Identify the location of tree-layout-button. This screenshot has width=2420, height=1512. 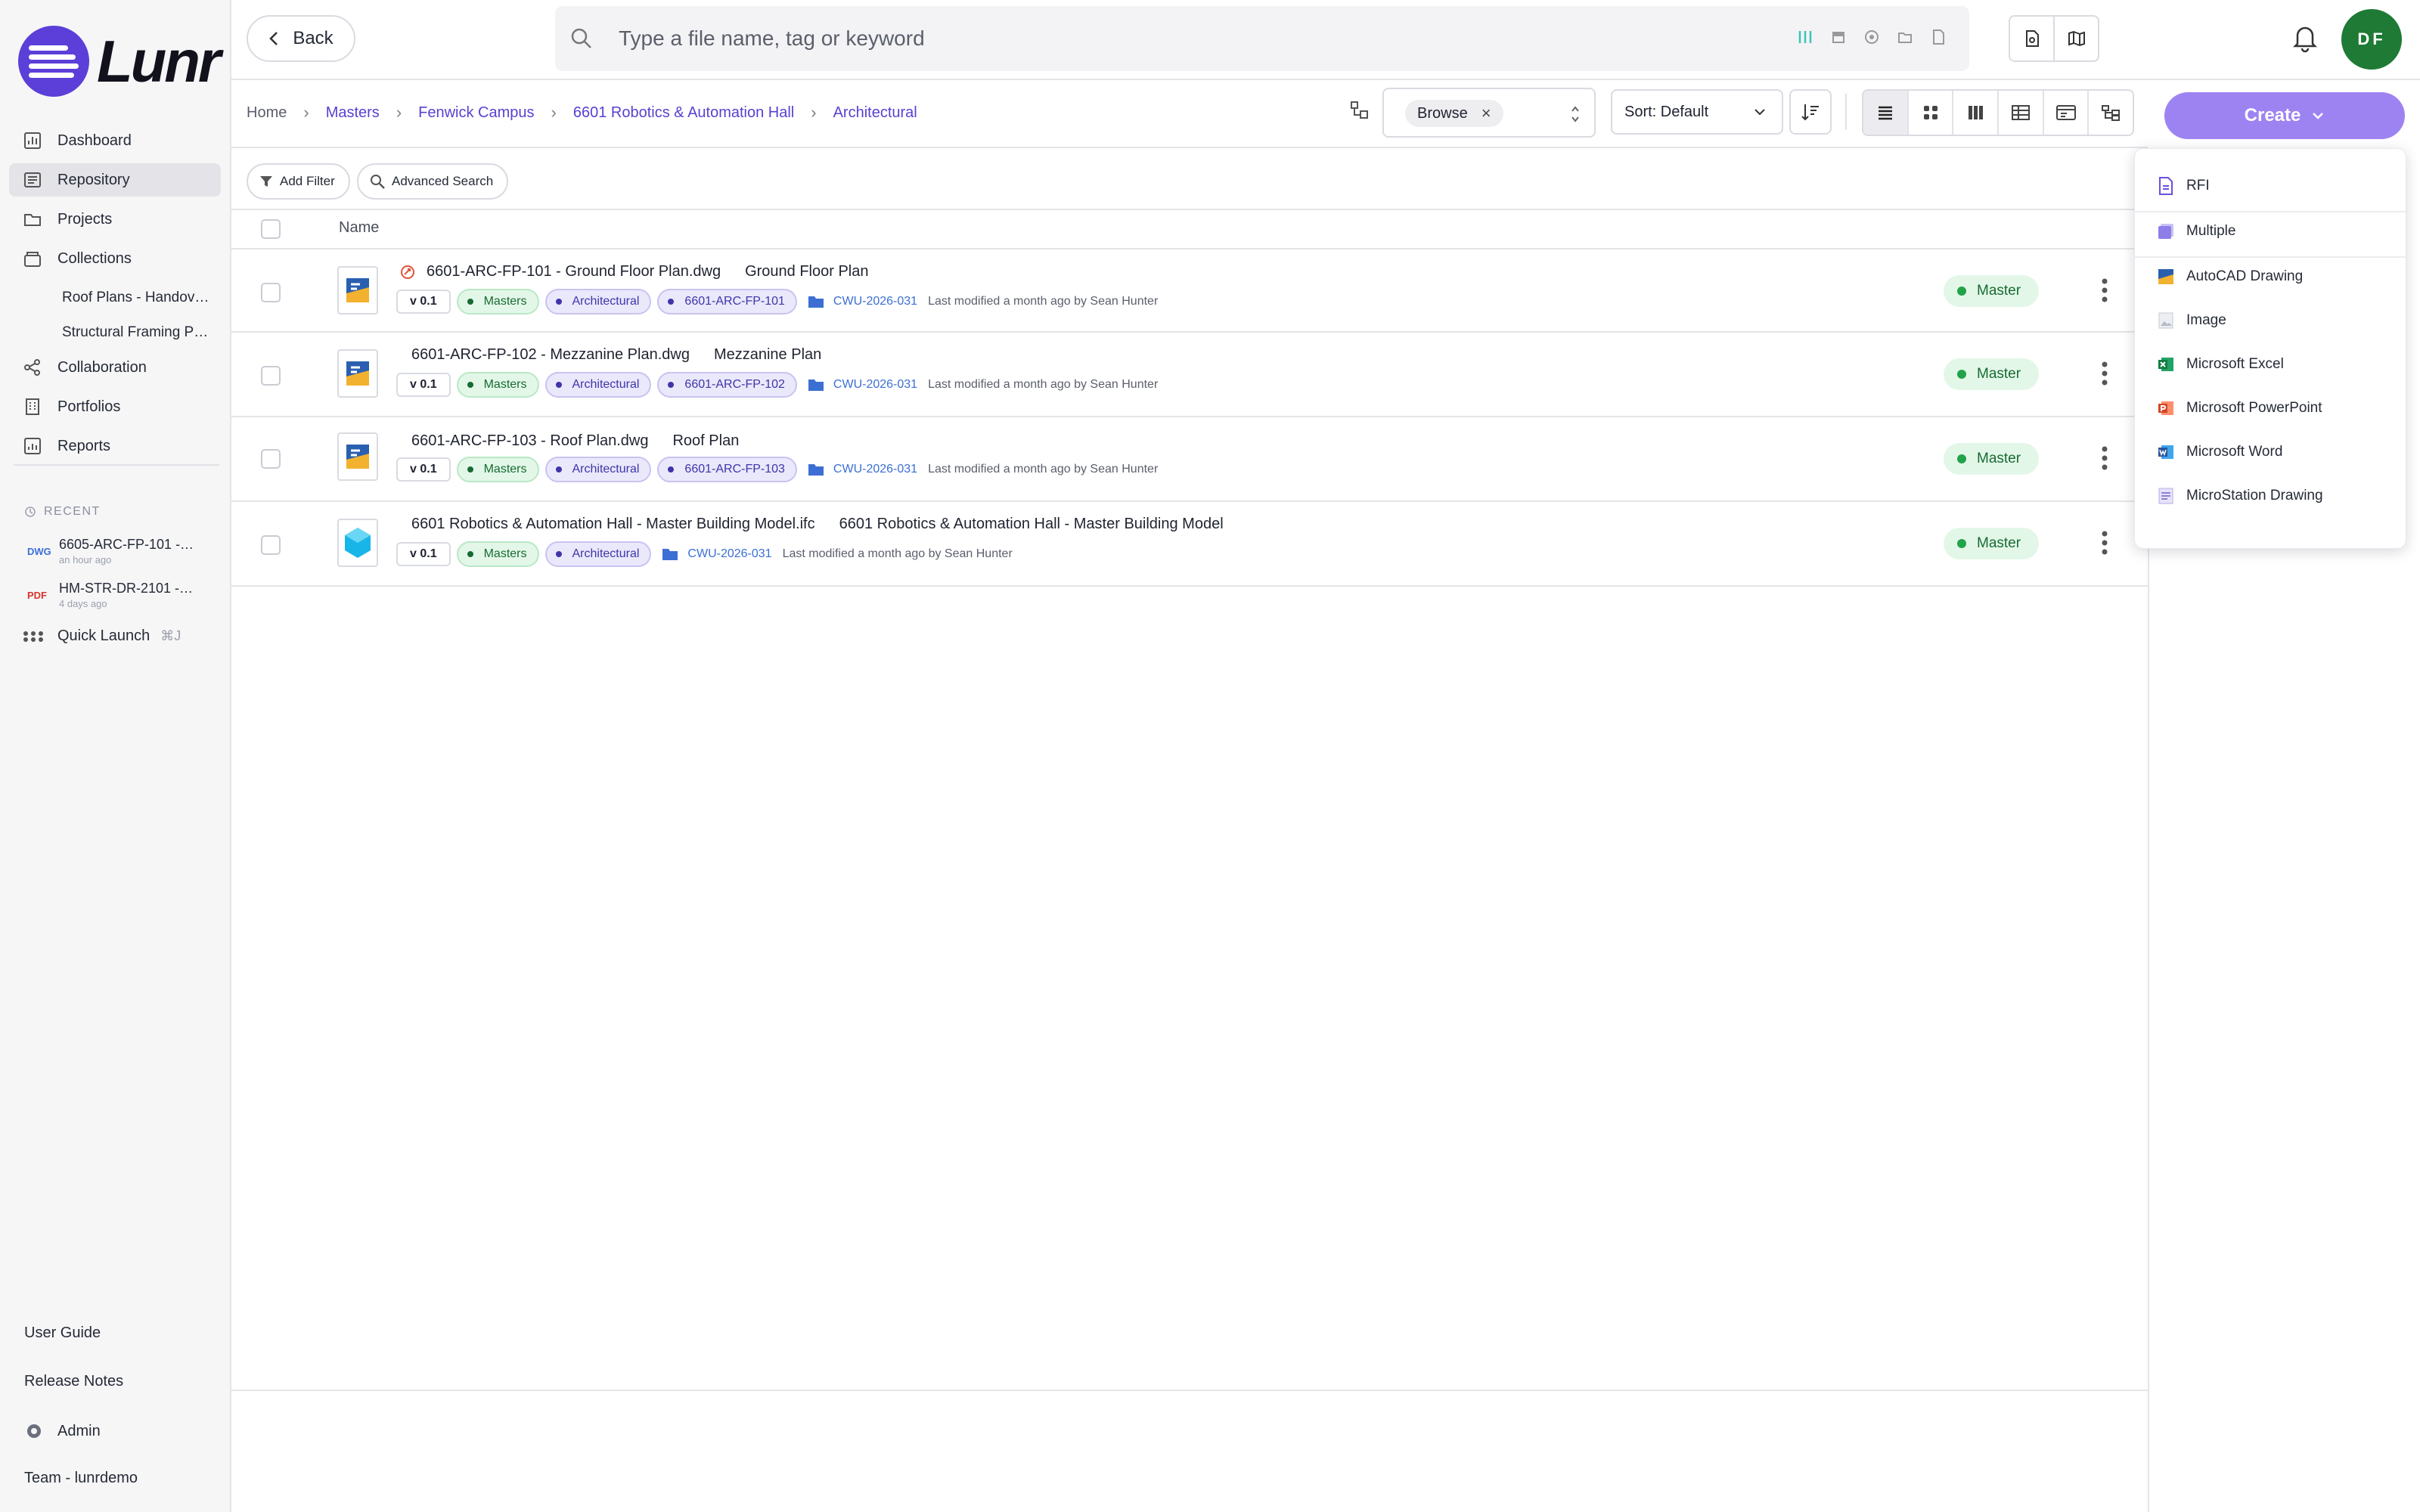
(2111, 113).